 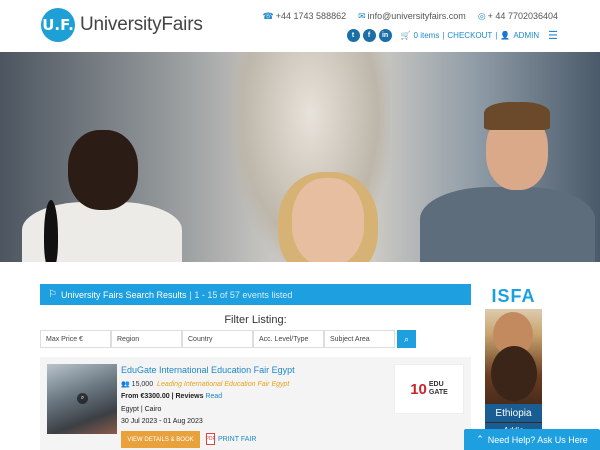 I want to click on search-button: ⌕, so click(x=406, y=339).